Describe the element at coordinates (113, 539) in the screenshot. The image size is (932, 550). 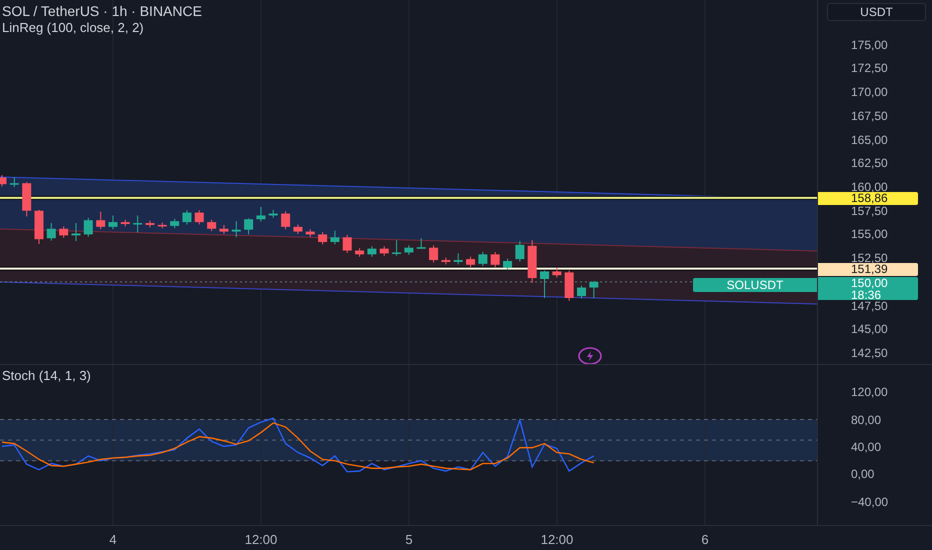
I see `time-tick: 4` at that location.